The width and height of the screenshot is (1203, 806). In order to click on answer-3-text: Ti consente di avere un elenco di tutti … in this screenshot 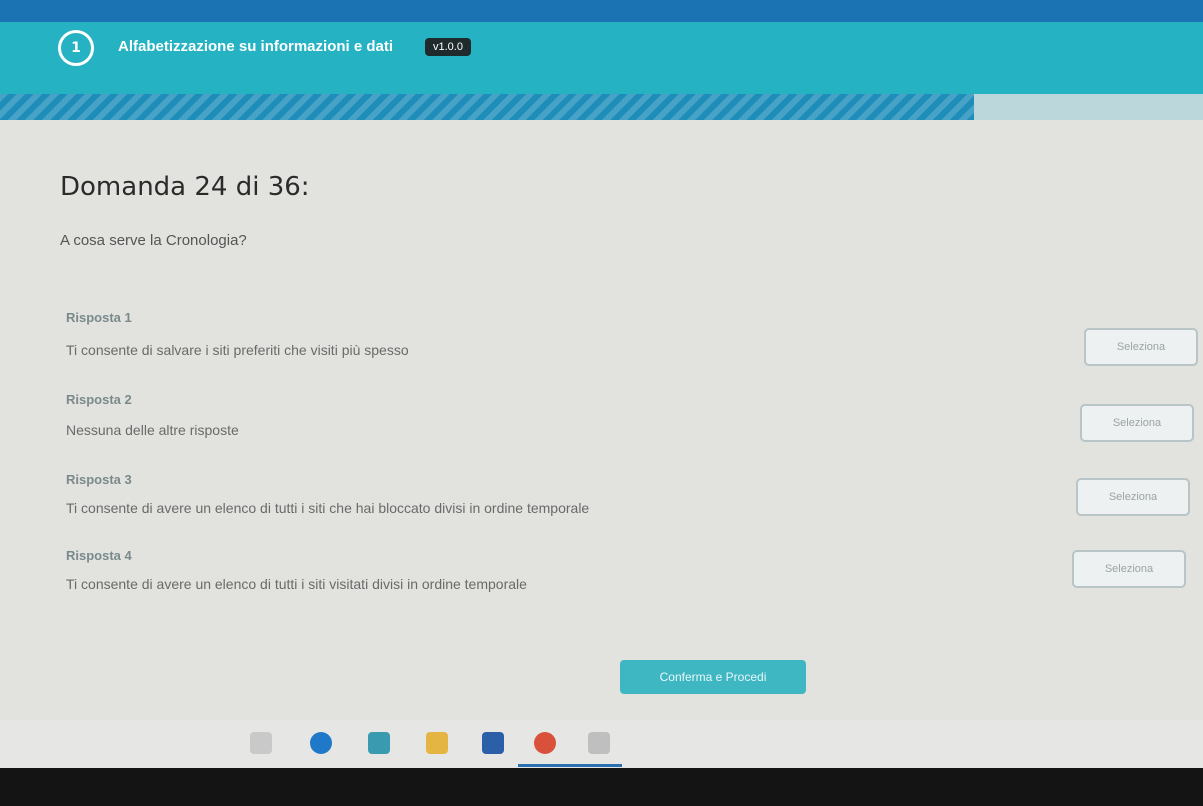, I will do `click(328, 508)`.